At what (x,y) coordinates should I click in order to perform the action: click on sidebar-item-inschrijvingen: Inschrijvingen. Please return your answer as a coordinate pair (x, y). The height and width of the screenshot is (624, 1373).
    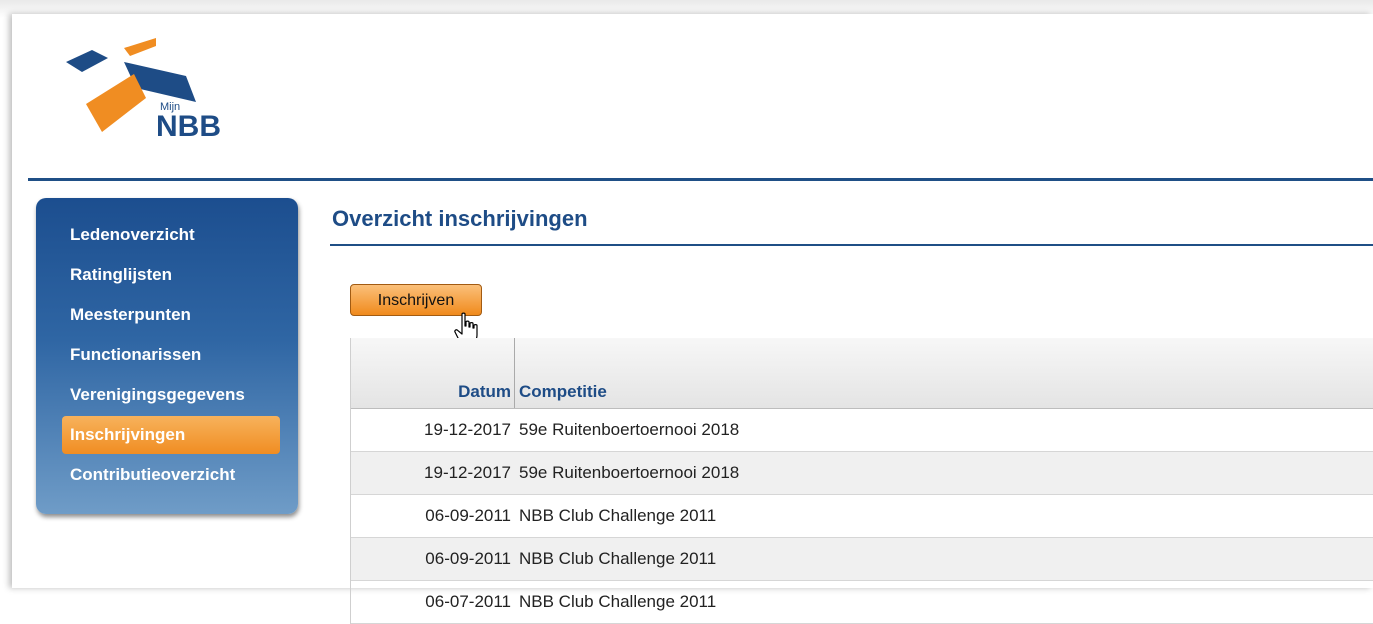
    Looking at the image, I should click on (167, 436).